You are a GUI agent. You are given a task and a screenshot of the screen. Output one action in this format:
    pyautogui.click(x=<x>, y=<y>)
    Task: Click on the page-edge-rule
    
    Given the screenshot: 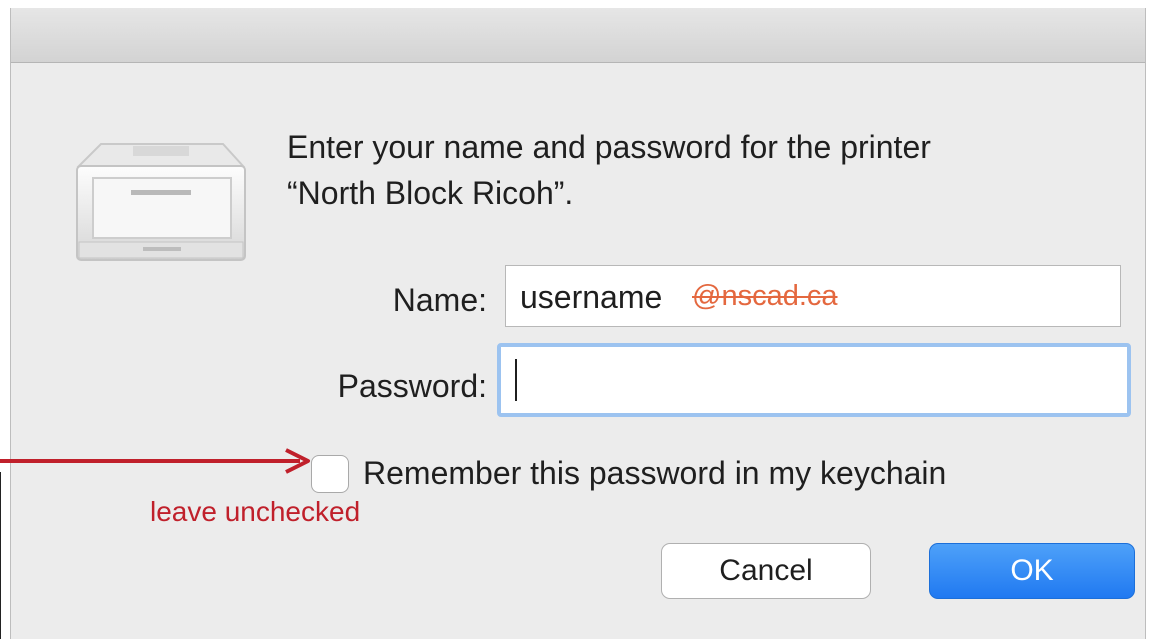 What is the action you would take?
    pyautogui.click(x=0, y=555)
    